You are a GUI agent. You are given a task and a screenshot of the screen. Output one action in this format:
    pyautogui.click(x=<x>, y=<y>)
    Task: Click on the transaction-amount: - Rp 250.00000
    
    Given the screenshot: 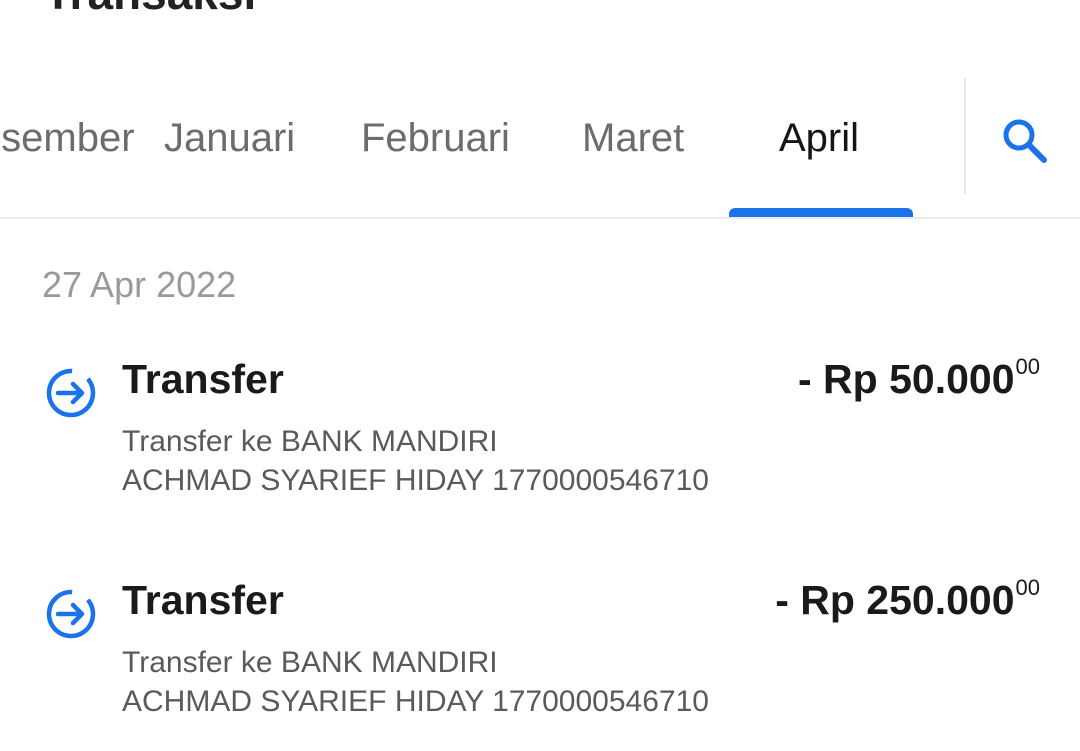 What is the action you would take?
    pyautogui.click(x=907, y=599)
    